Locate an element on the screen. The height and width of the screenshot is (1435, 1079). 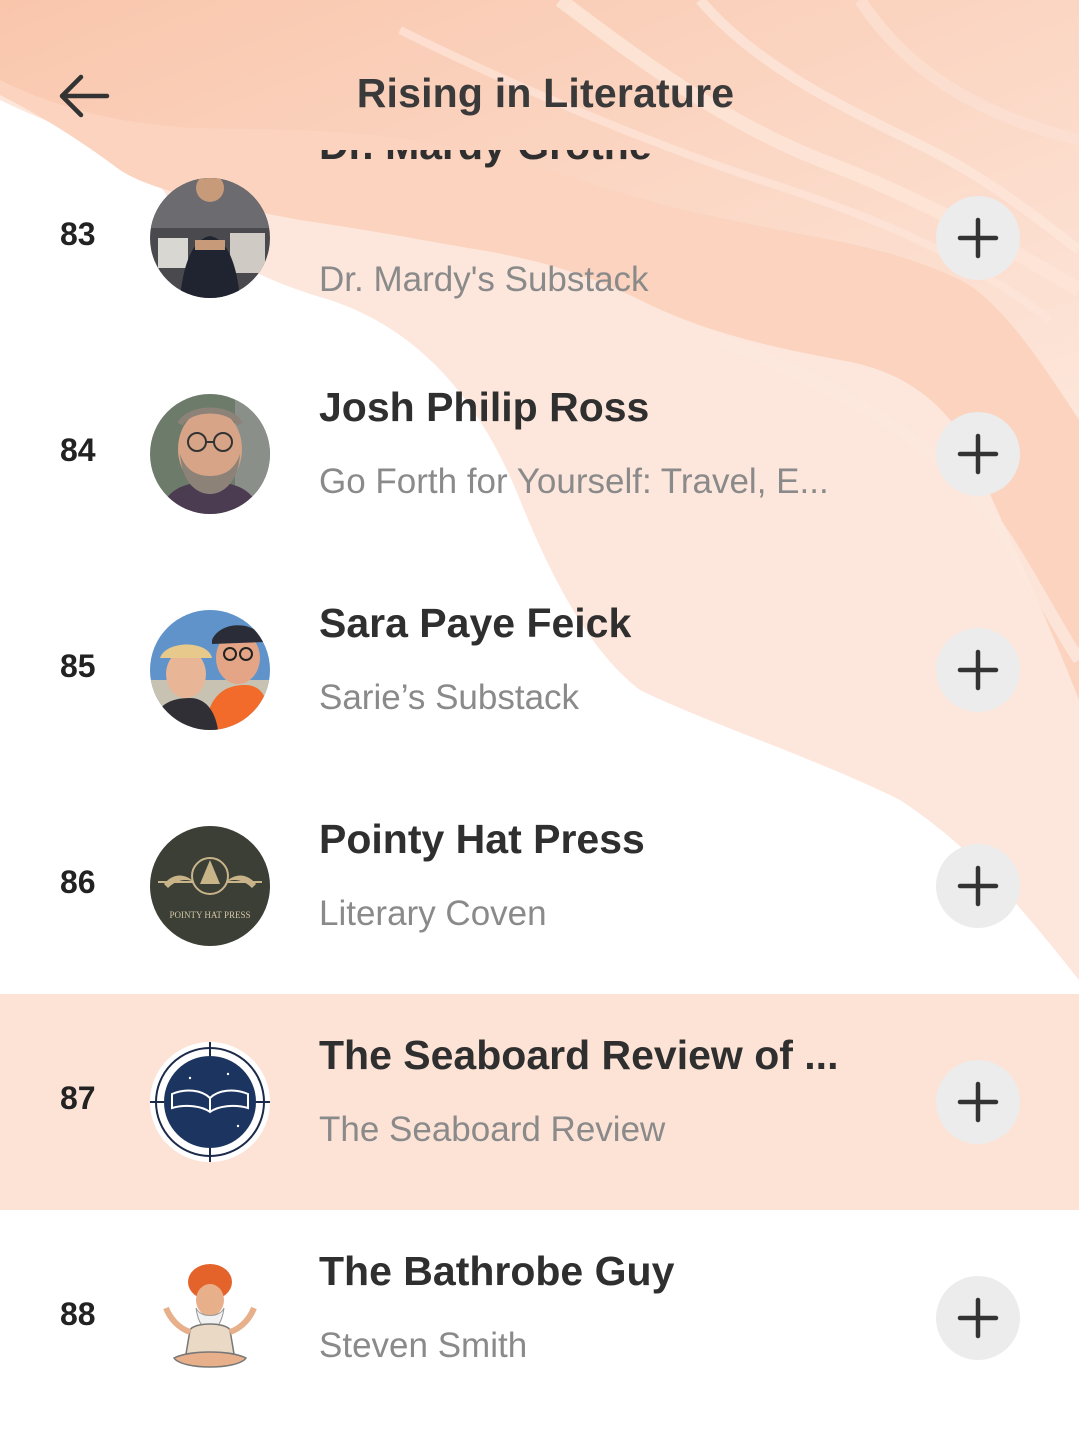
publication-name: Sarie’s Substack is located at coordinates (449, 697).